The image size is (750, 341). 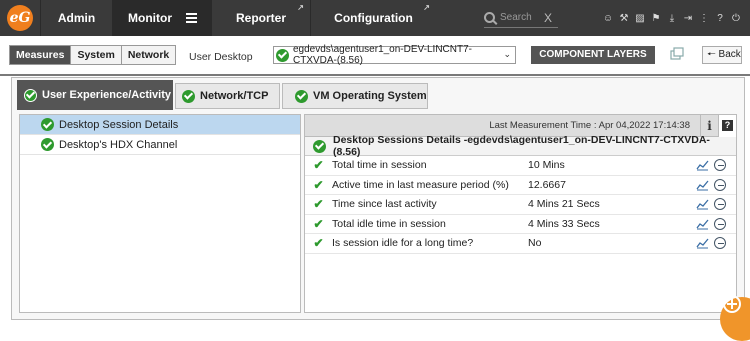 What do you see at coordinates (489, 17) in the screenshot?
I see `search-icon` at bounding box center [489, 17].